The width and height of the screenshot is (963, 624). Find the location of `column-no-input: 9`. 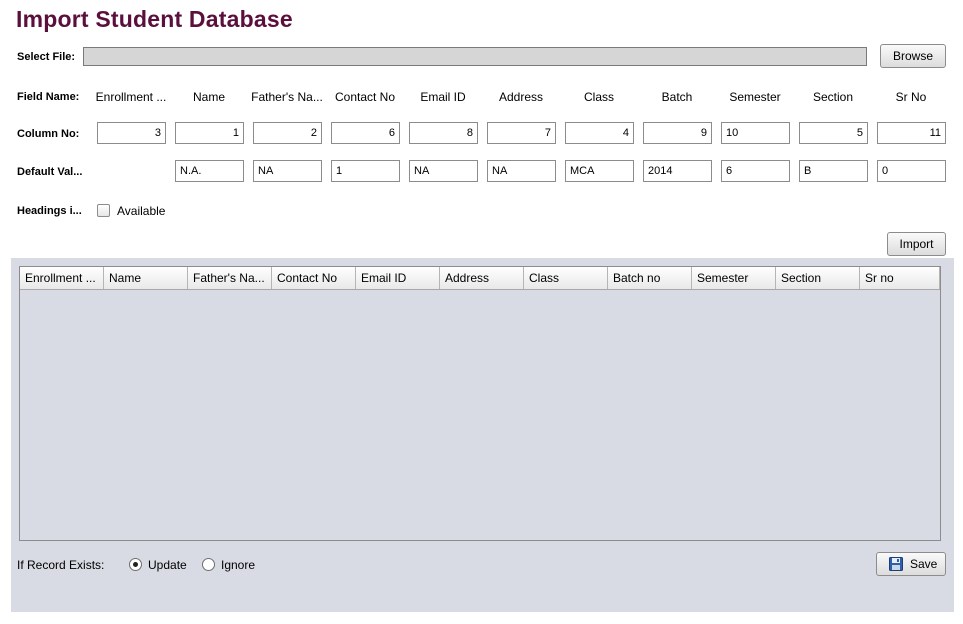

column-no-input: 9 is located at coordinates (677, 133).